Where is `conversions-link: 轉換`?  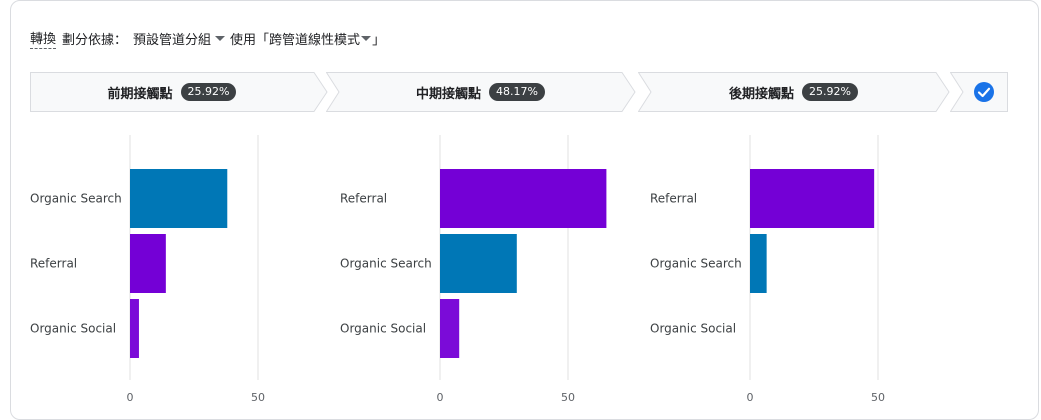
conversions-link: 轉換 is located at coordinates (43, 38).